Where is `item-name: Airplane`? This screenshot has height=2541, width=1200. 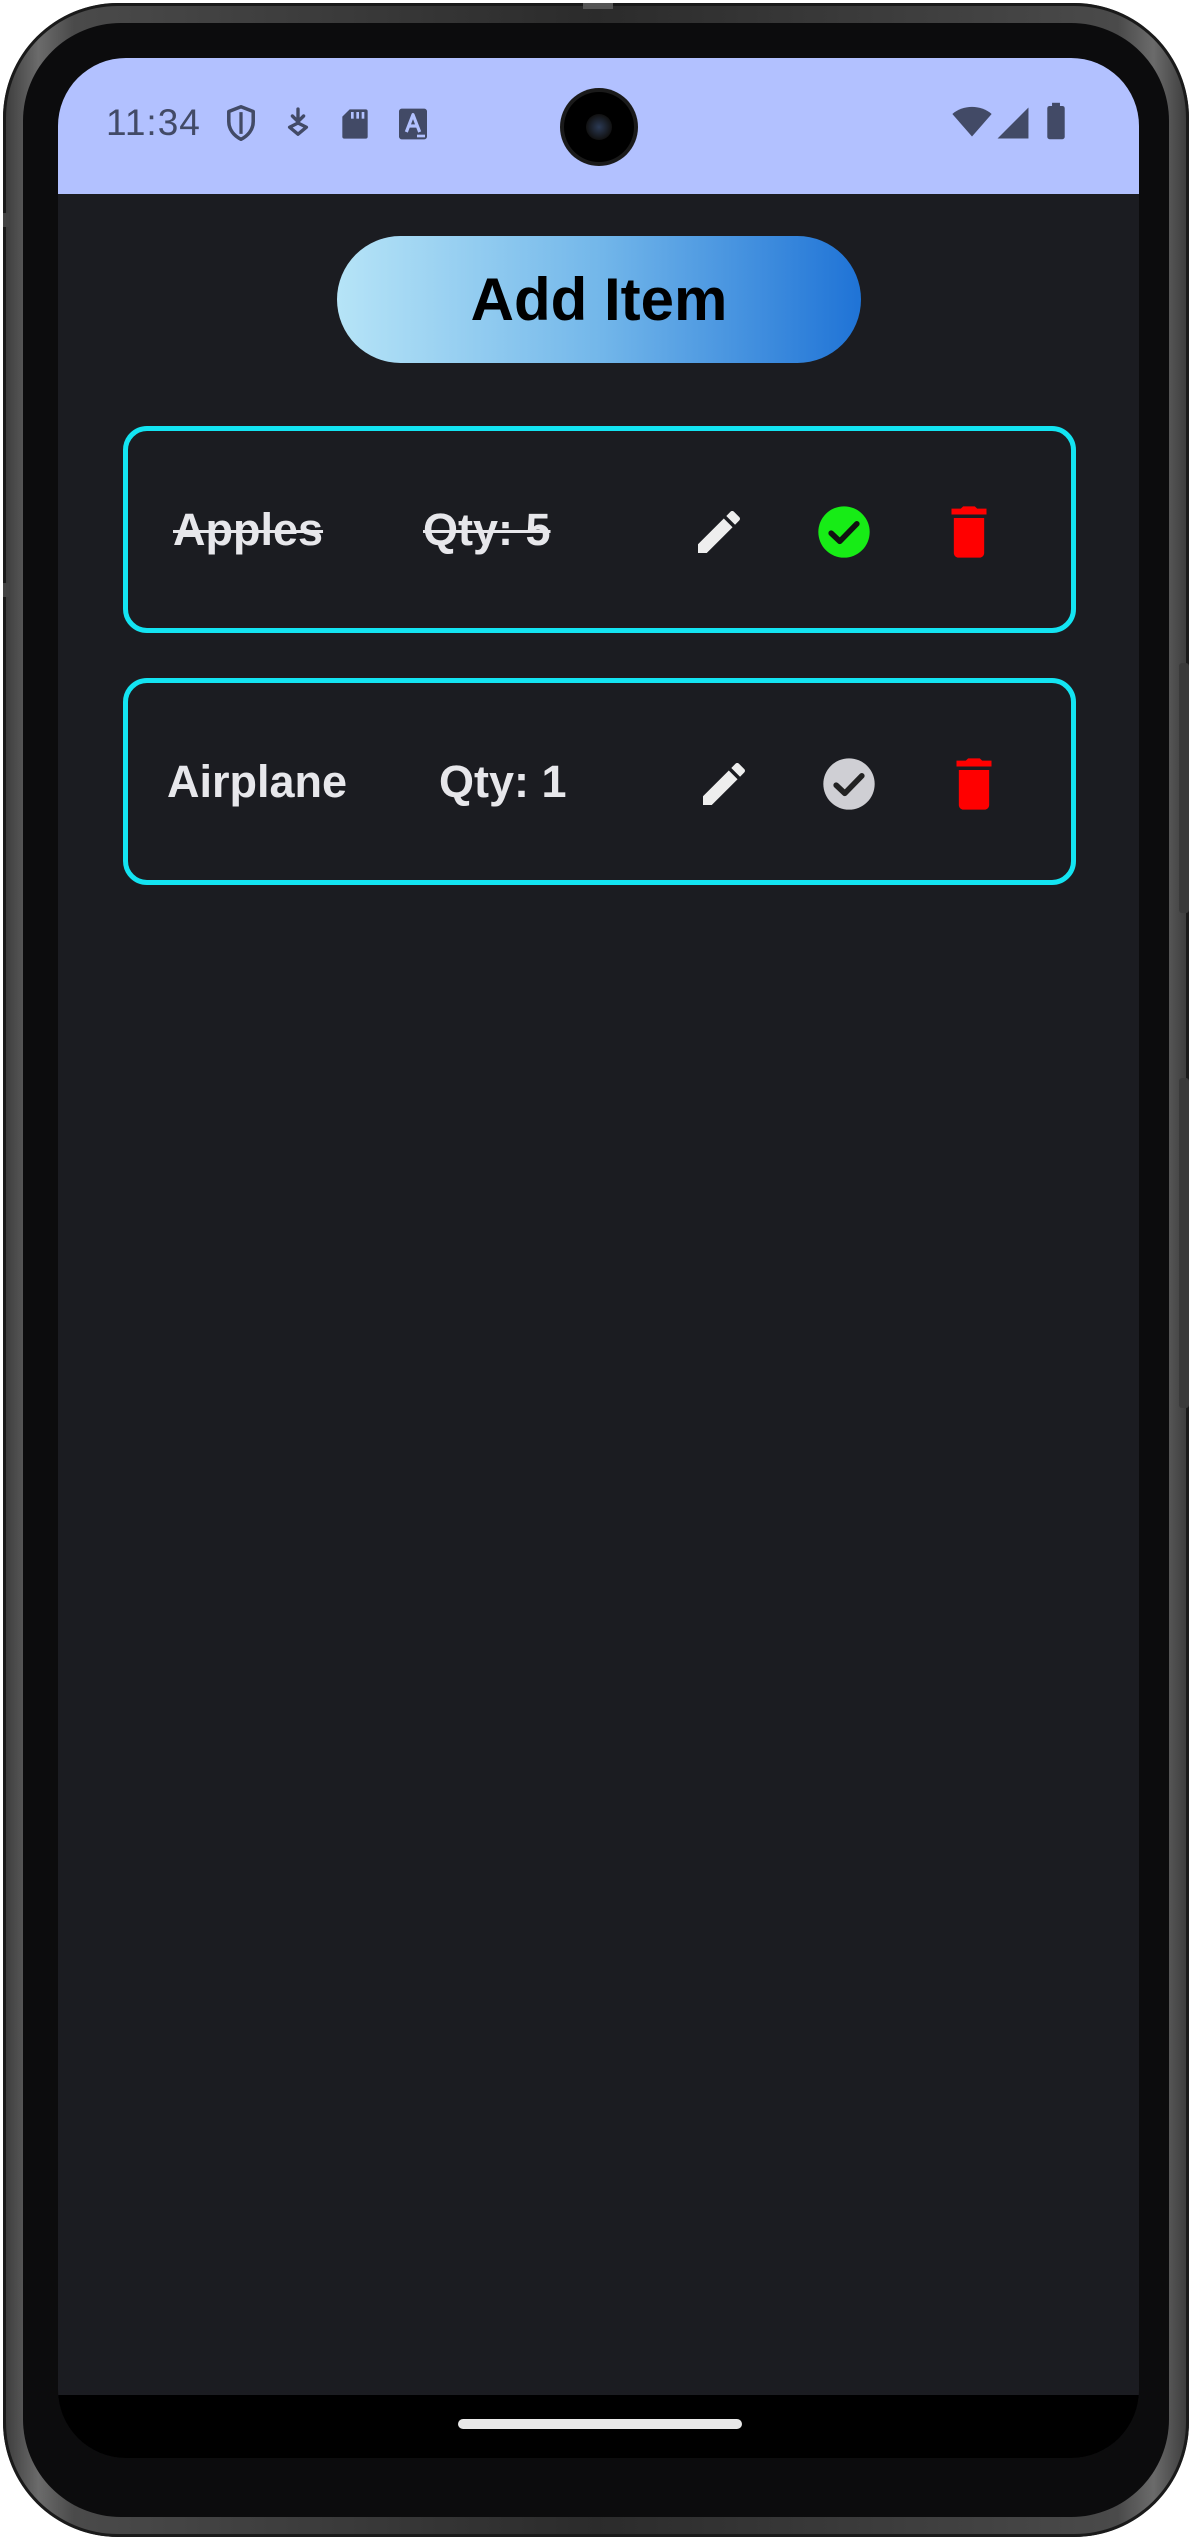 item-name: Airplane is located at coordinates (257, 781).